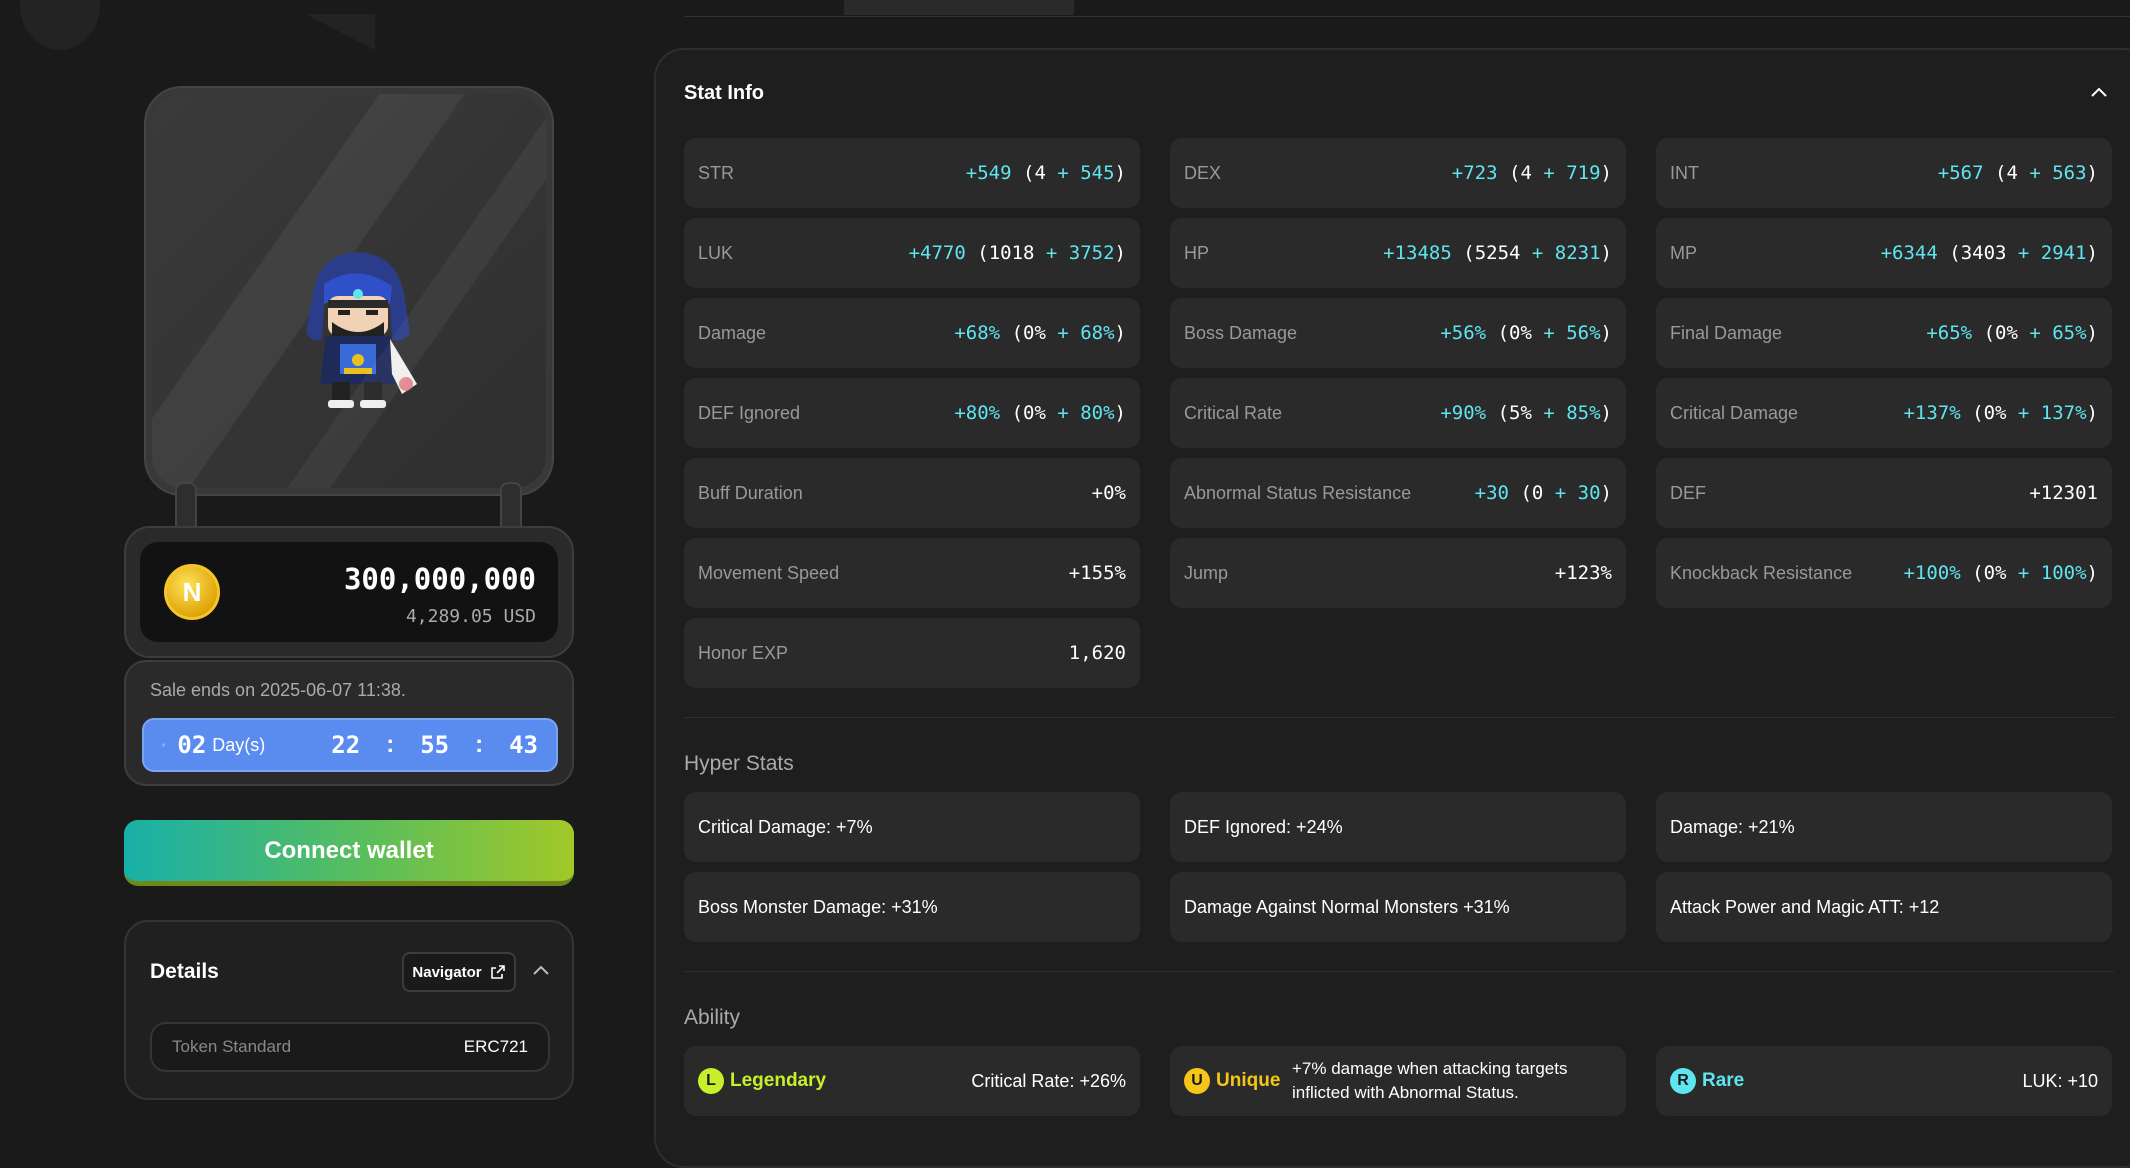  What do you see at coordinates (1233, 412) in the screenshot?
I see `stat-label: Critical Rate` at bounding box center [1233, 412].